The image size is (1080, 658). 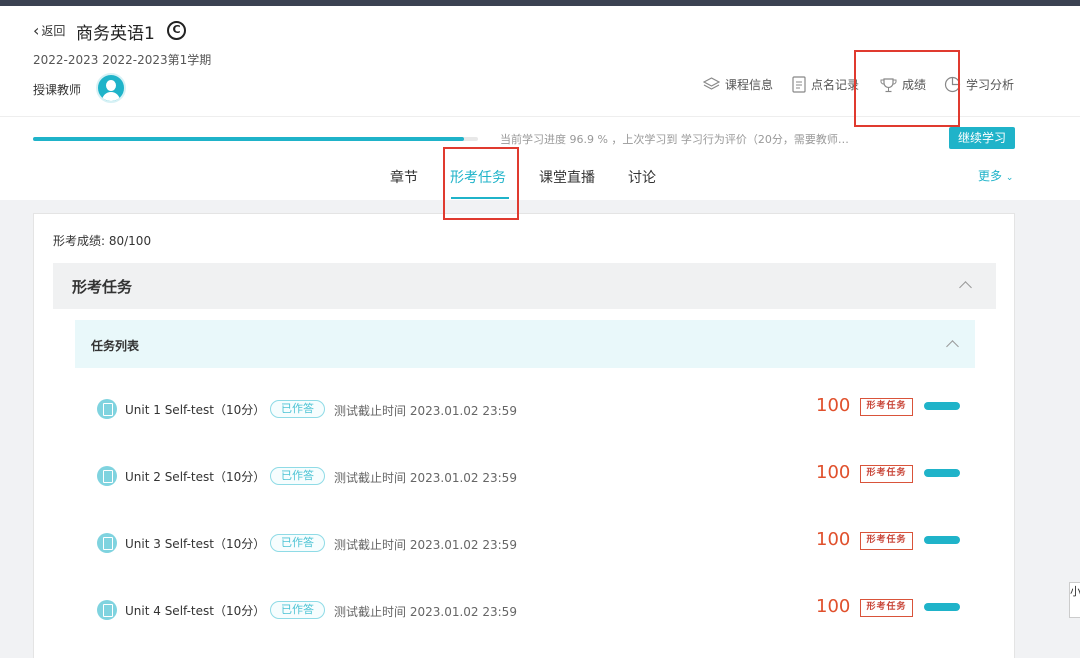 What do you see at coordinates (102, 241) in the screenshot?
I see `formative-score: 形考成绩: 80/100` at bounding box center [102, 241].